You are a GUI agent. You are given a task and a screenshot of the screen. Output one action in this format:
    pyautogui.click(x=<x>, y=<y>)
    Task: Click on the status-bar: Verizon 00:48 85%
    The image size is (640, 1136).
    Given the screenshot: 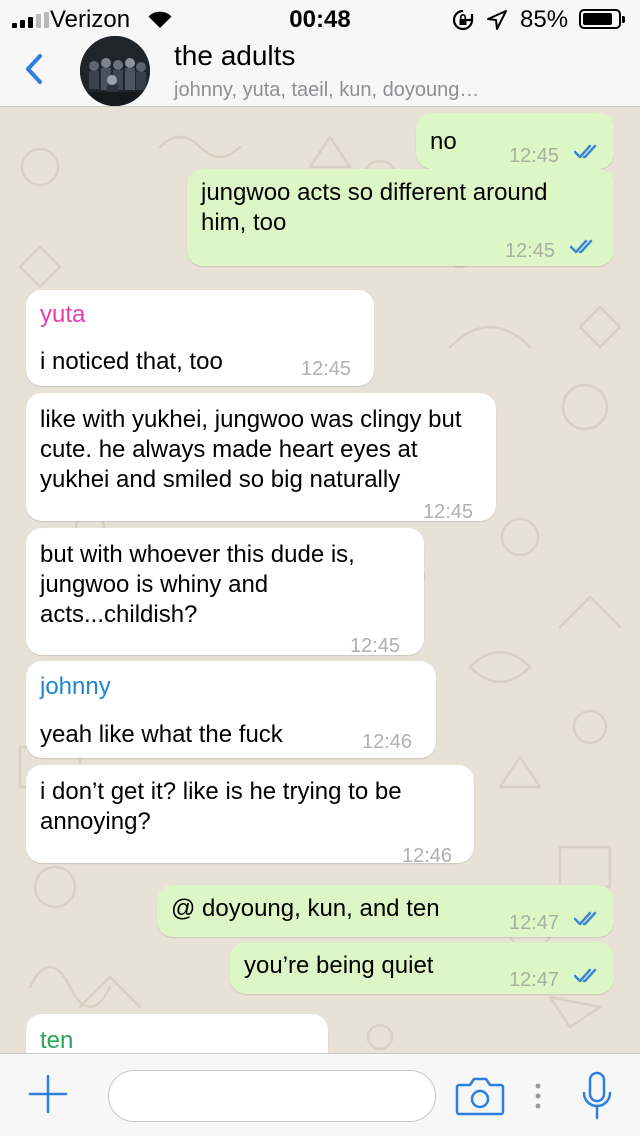 What is the action you would take?
    pyautogui.click(x=320, y=20)
    